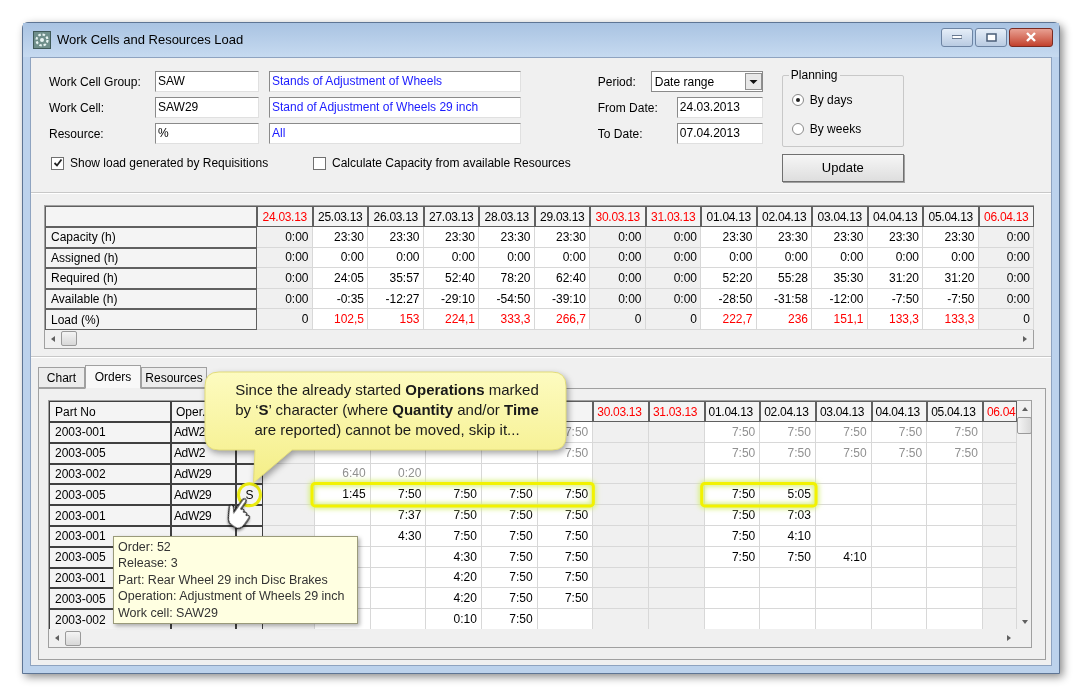  Describe the element at coordinates (835, 129) in the screenshot. I see `radio-label: By weeks` at that location.